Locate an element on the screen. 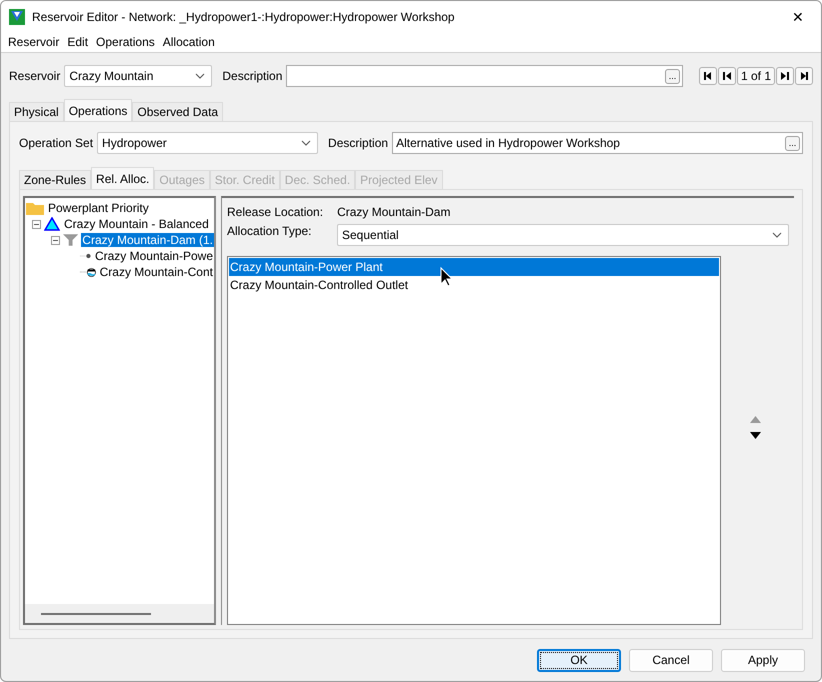 This screenshot has width=822, height=682. last-record-button is located at coordinates (804, 76).